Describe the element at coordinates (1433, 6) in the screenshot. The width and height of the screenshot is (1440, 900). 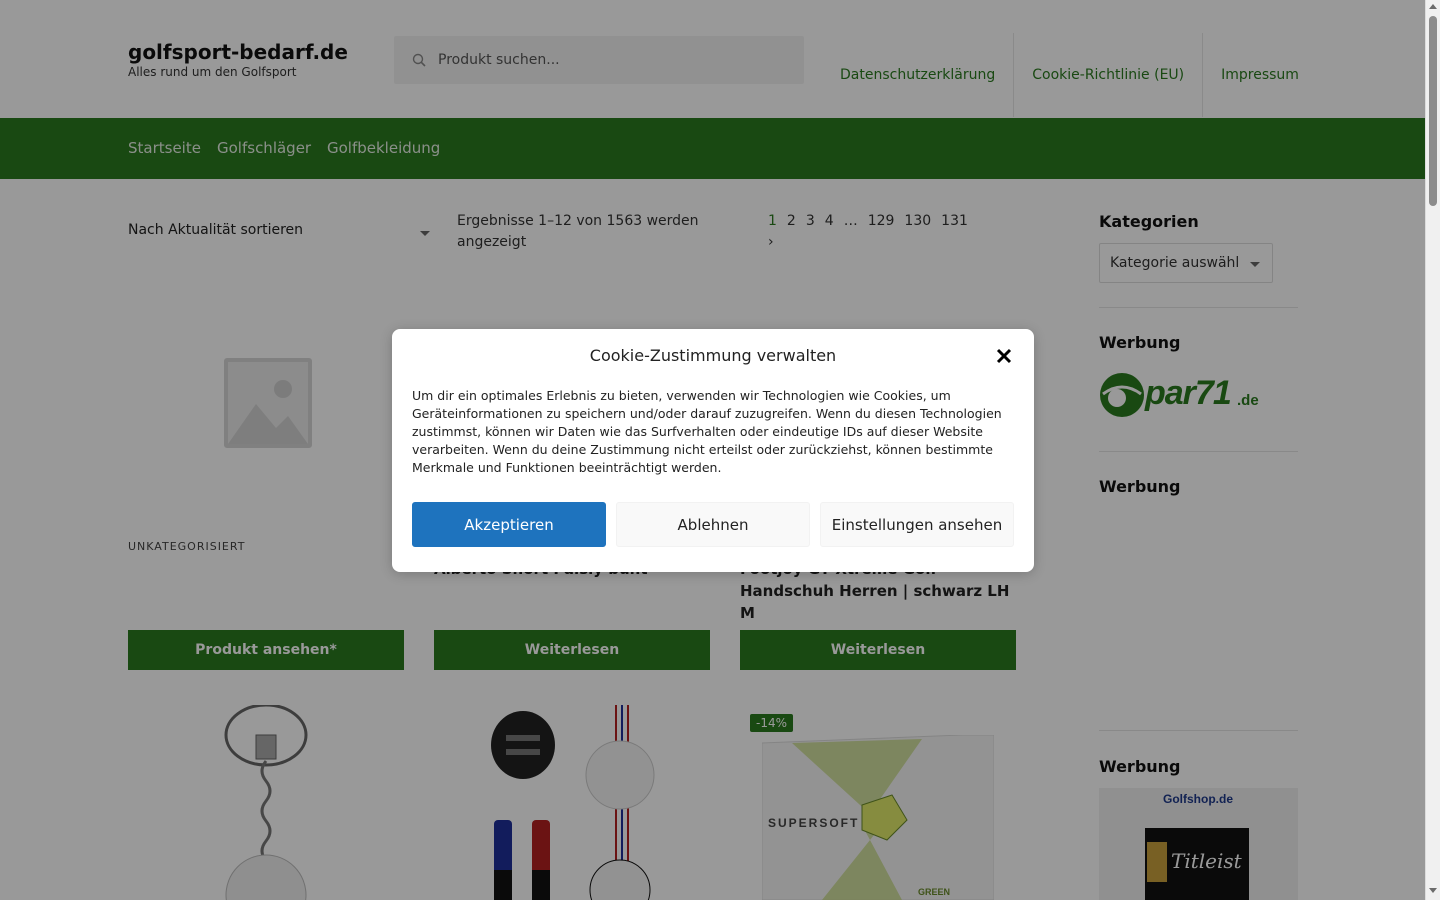
I see `scroll-up-arrow-icon` at that location.